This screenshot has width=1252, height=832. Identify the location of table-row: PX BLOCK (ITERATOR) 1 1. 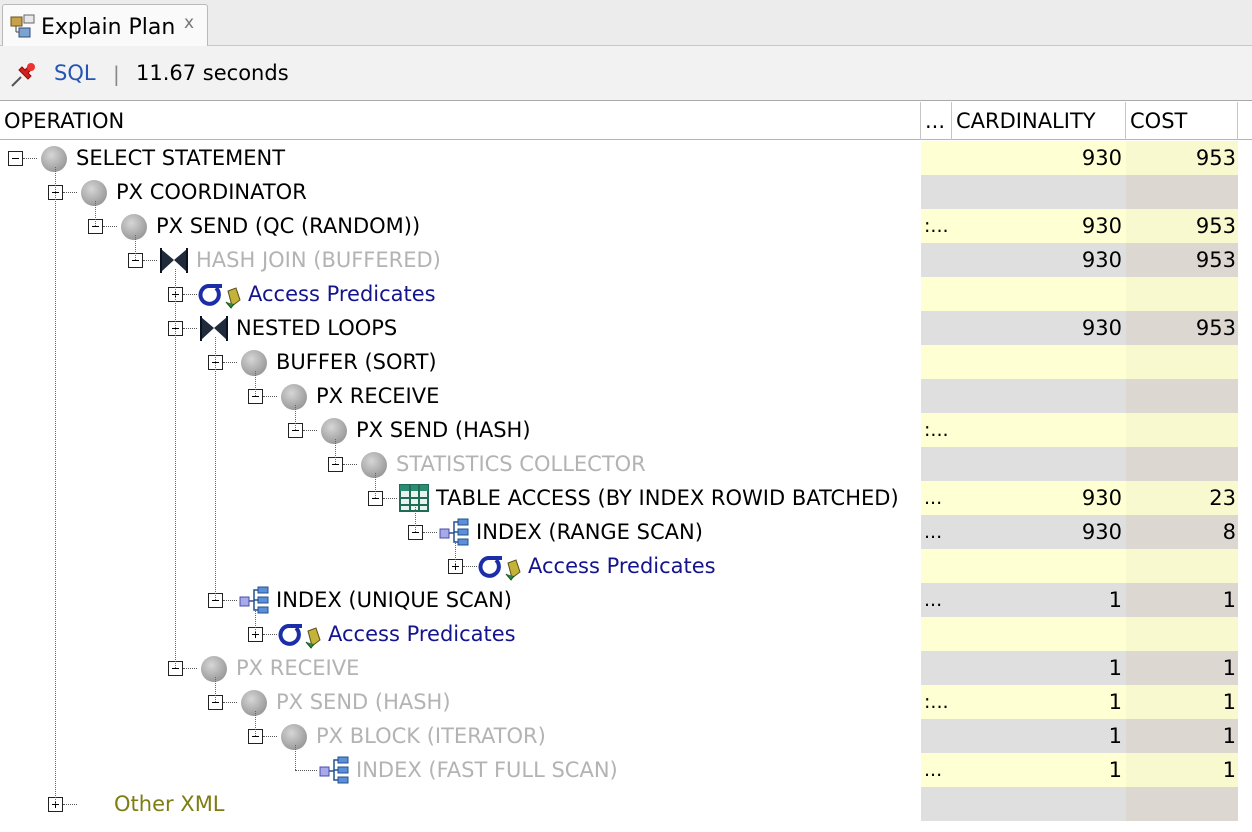
(626, 736).